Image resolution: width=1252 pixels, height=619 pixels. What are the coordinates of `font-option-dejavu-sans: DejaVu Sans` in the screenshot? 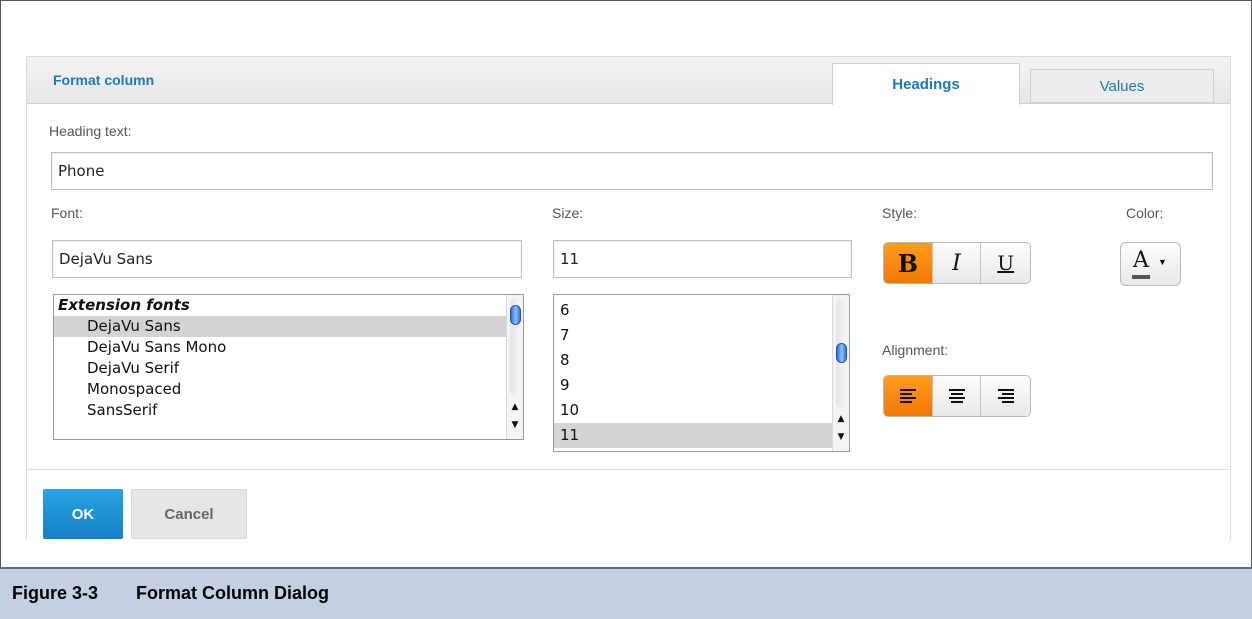 It's located at (288, 326).